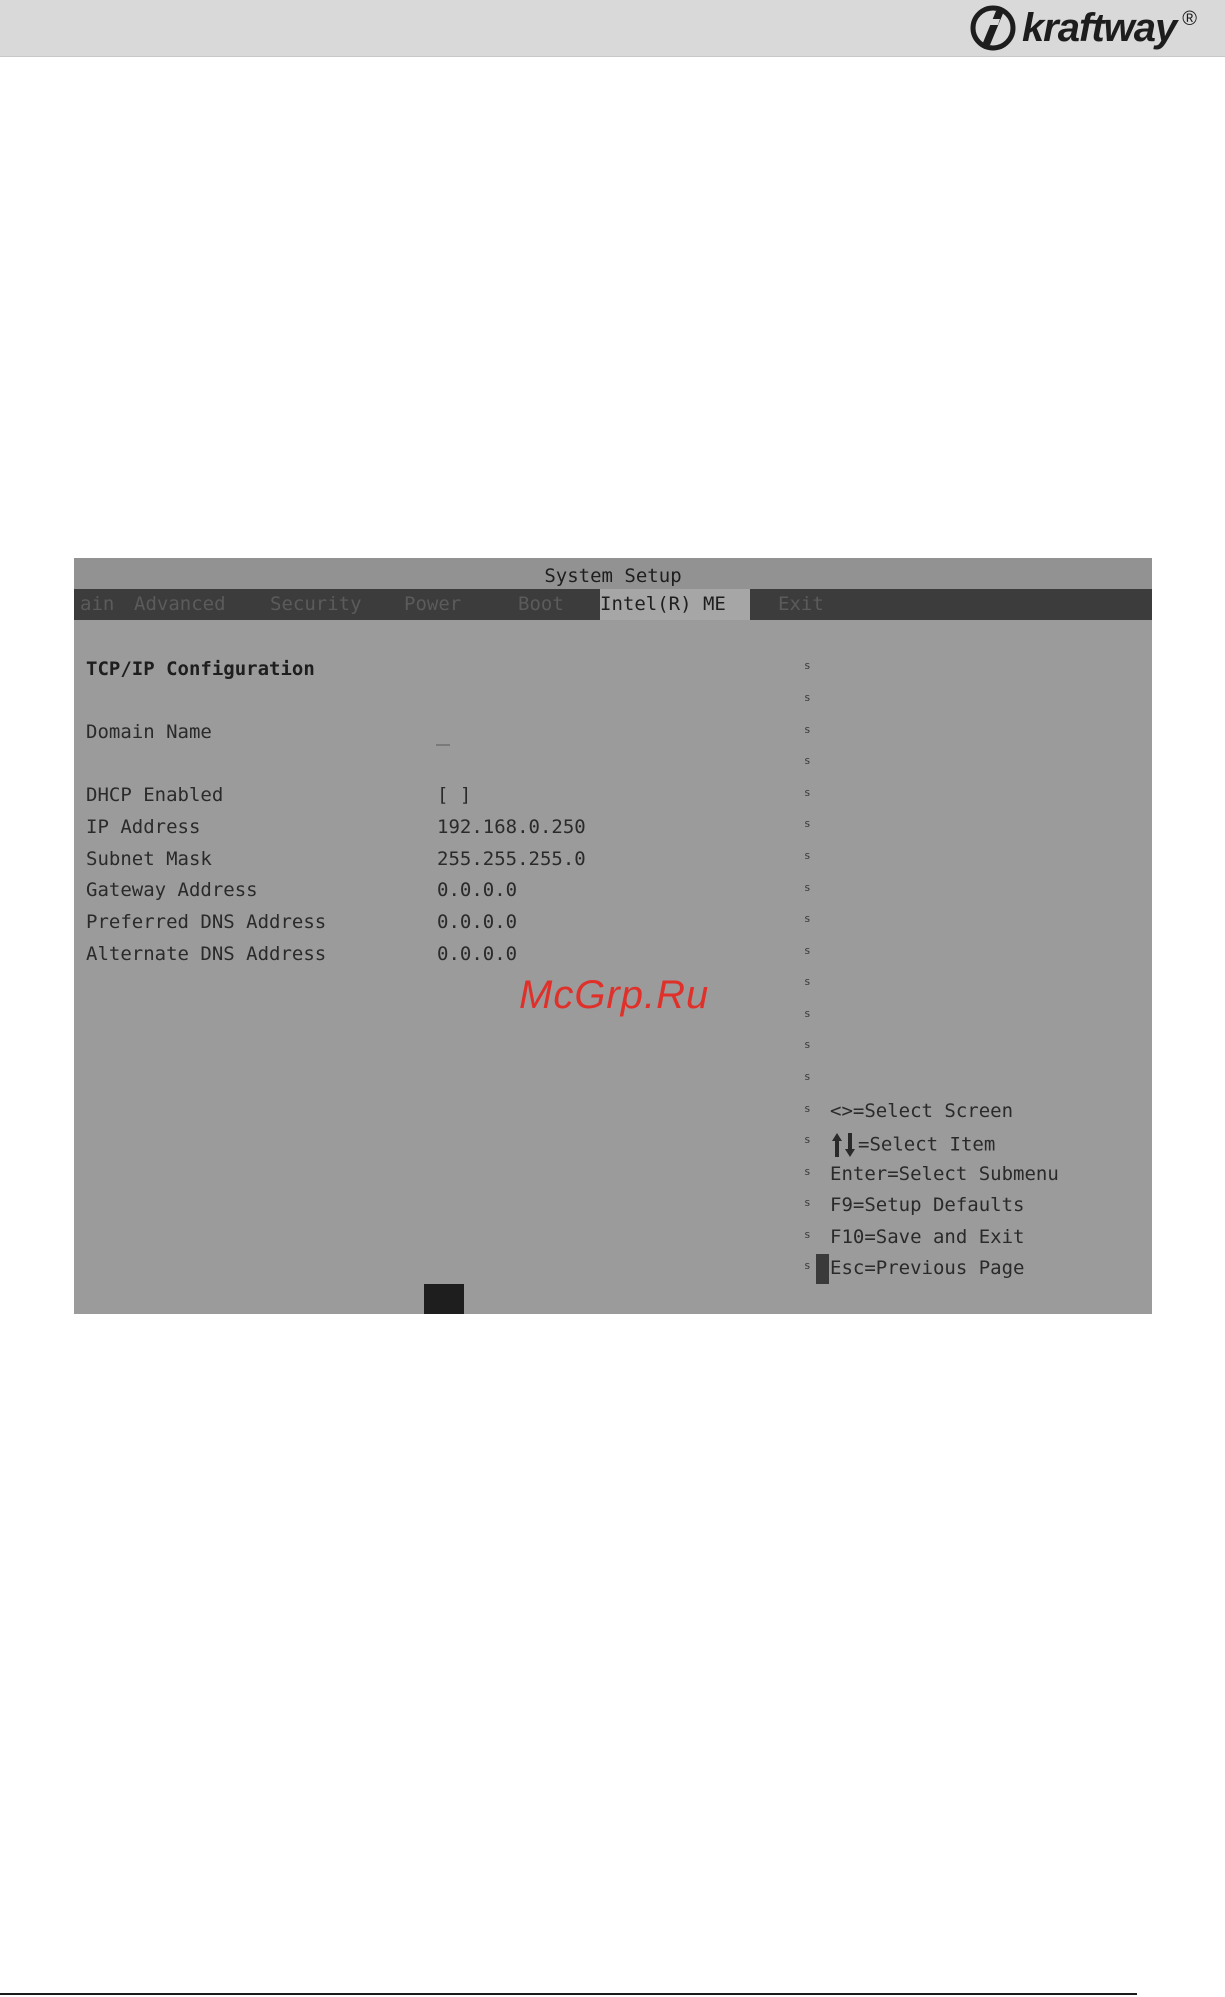  I want to click on help-cursor-block, so click(822, 1269).